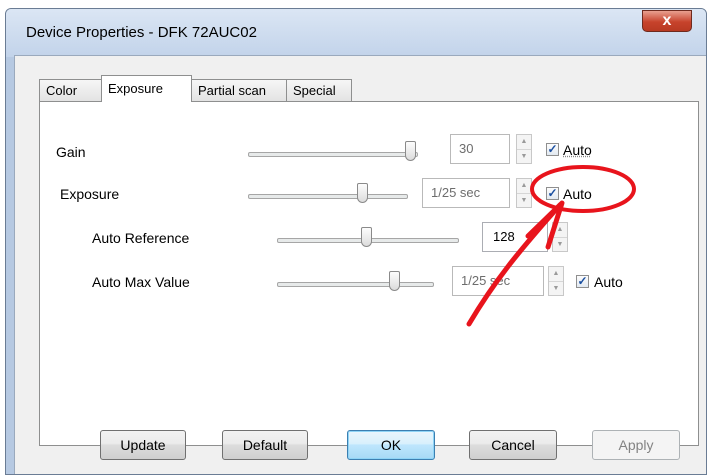  What do you see at coordinates (146, 88) in the screenshot?
I see `tab-exposure: Exposure` at bounding box center [146, 88].